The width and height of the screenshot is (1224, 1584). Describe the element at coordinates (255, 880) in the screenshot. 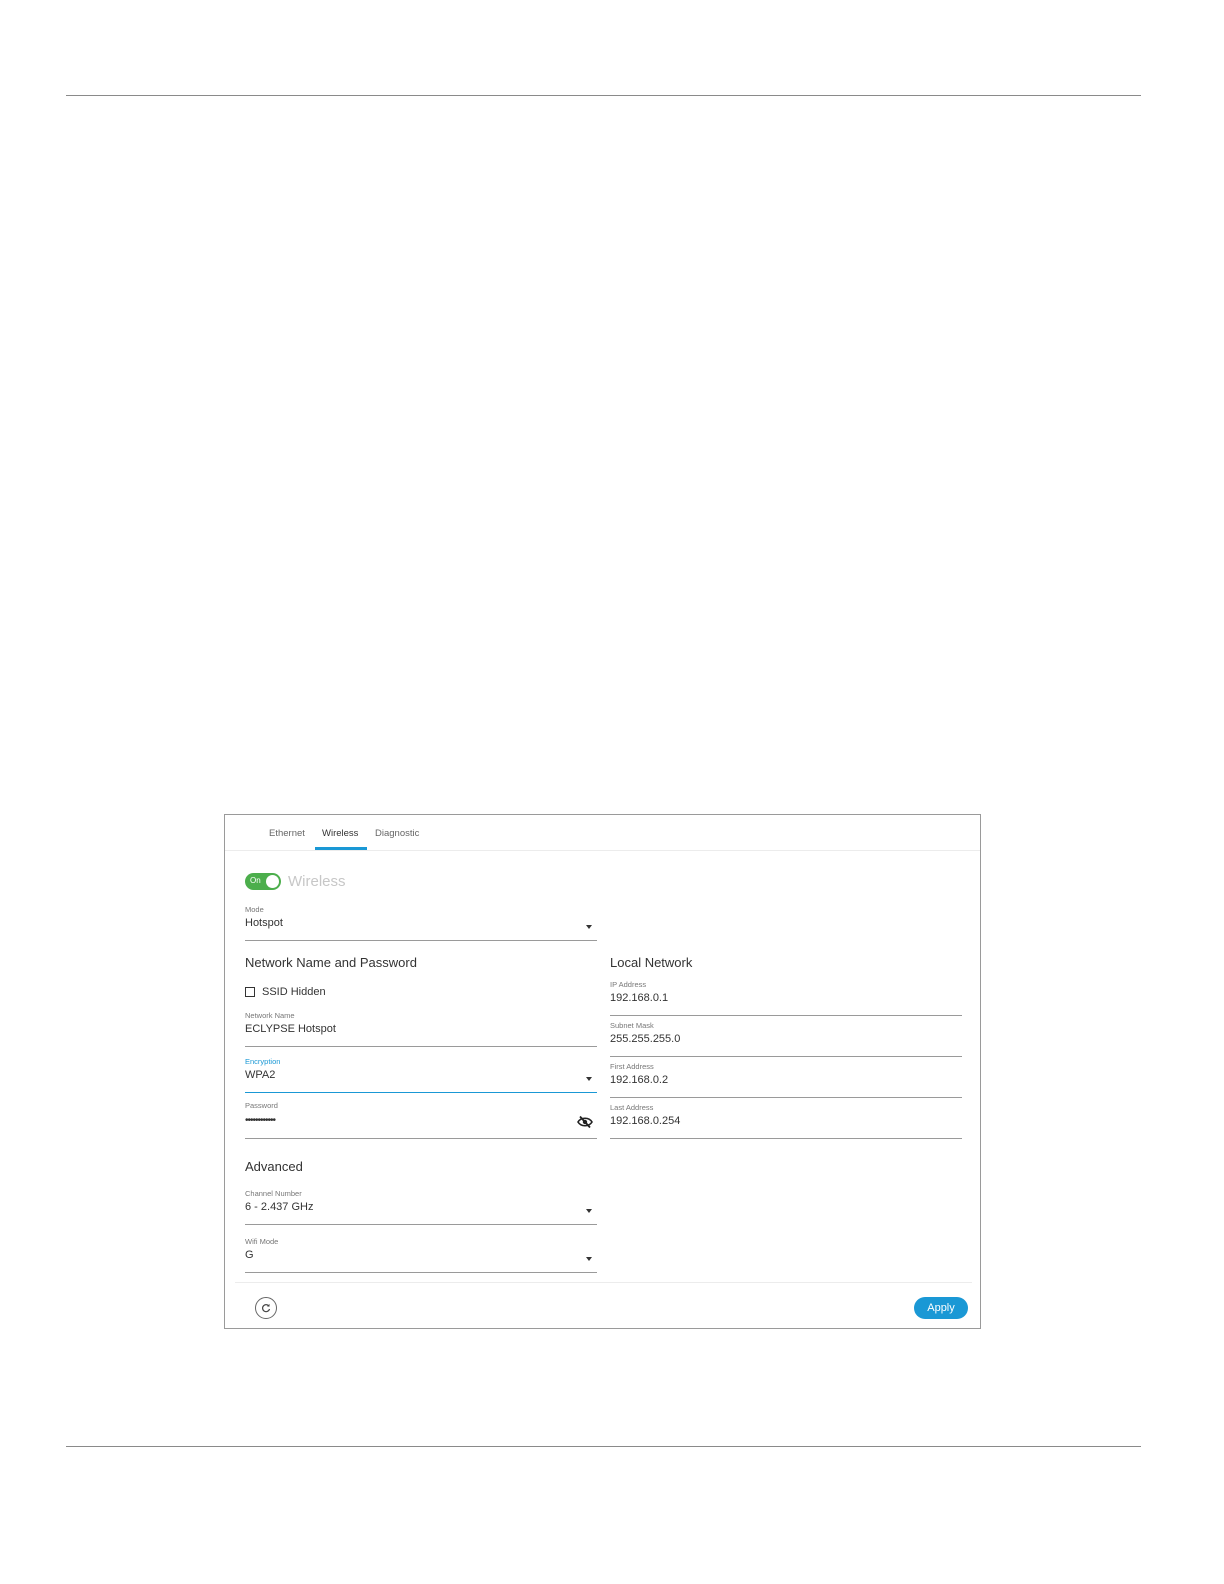

I see `toggle-state-label: On` at that location.